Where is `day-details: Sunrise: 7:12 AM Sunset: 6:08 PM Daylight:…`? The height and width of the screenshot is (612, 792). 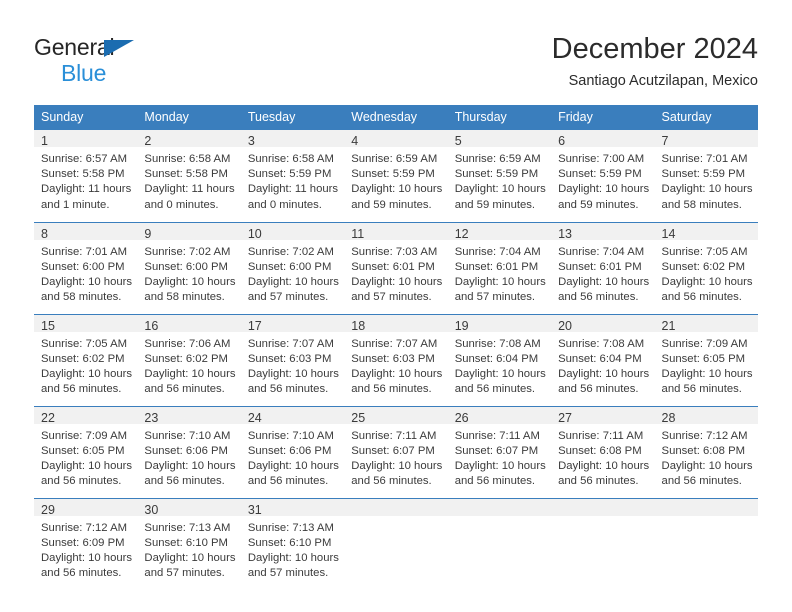
day-details: Sunrise: 7:12 AM Sunset: 6:08 PM Daylight:… is located at coordinates (706, 457).